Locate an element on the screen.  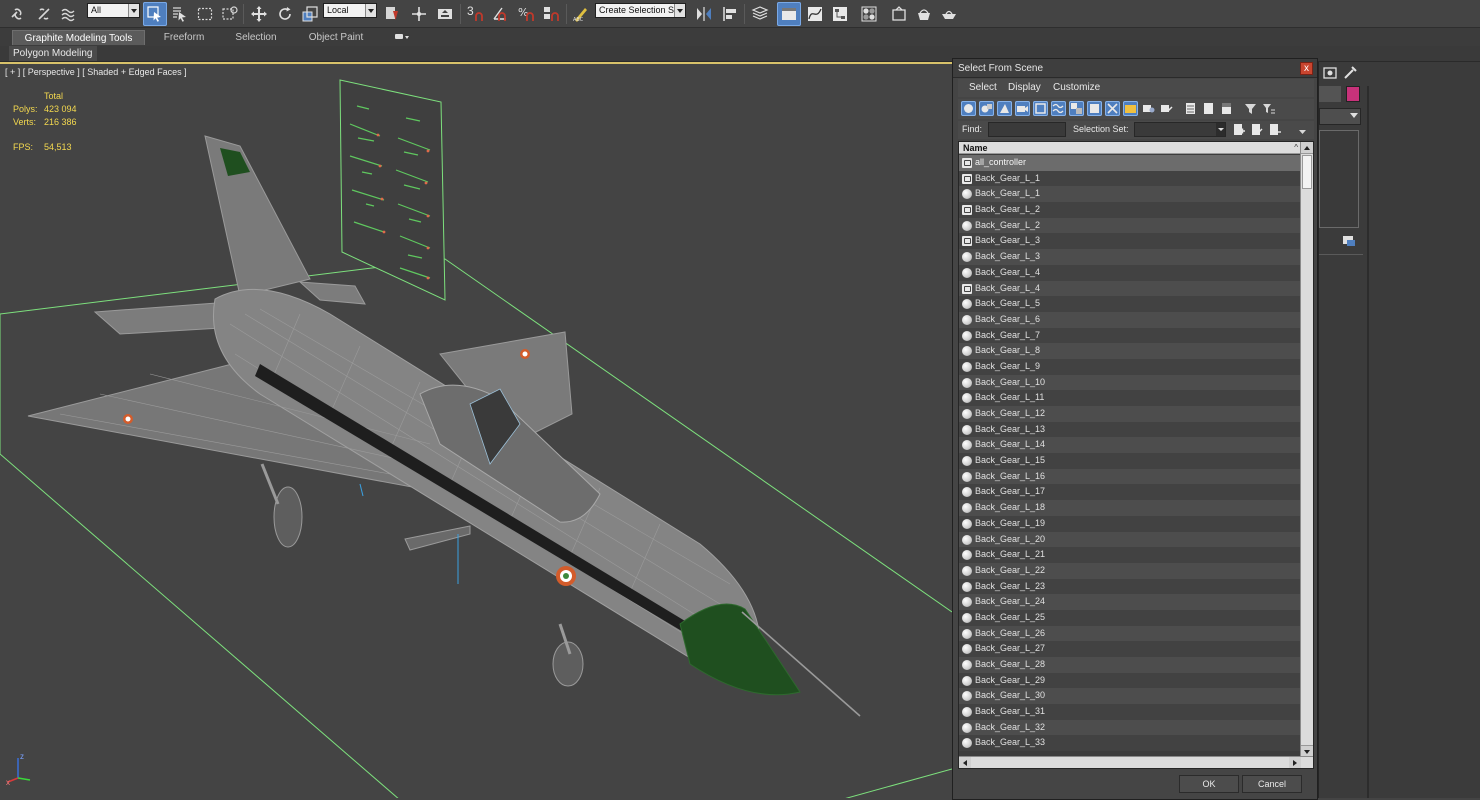
list-item: Back_Gear_L_31 is located at coordinates (1130, 712).